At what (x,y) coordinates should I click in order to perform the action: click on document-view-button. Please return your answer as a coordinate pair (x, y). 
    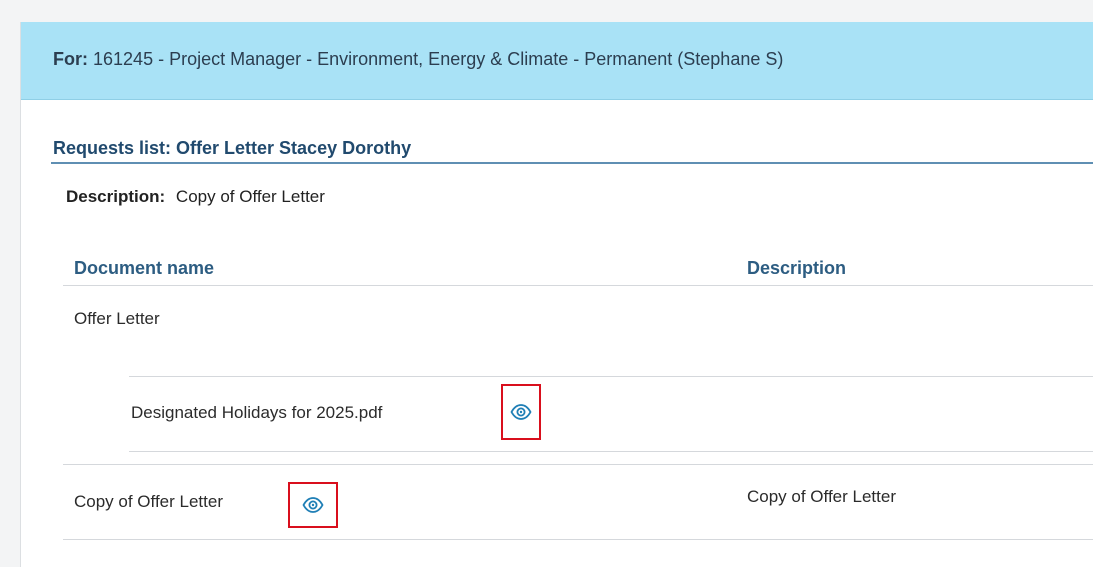
    Looking at the image, I should click on (313, 505).